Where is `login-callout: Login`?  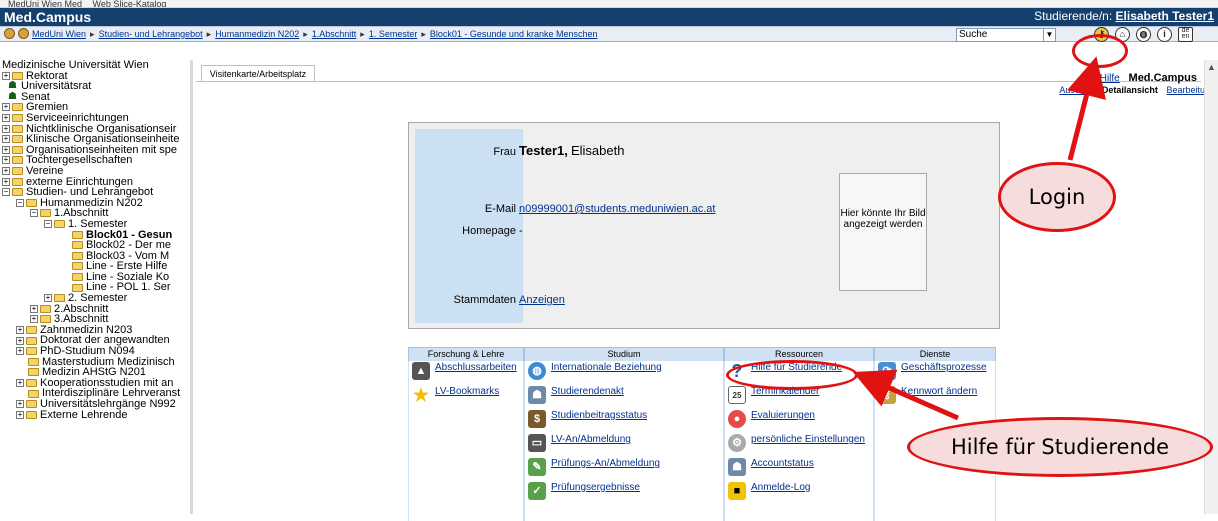 login-callout: Login is located at coordinates (1057, 197).